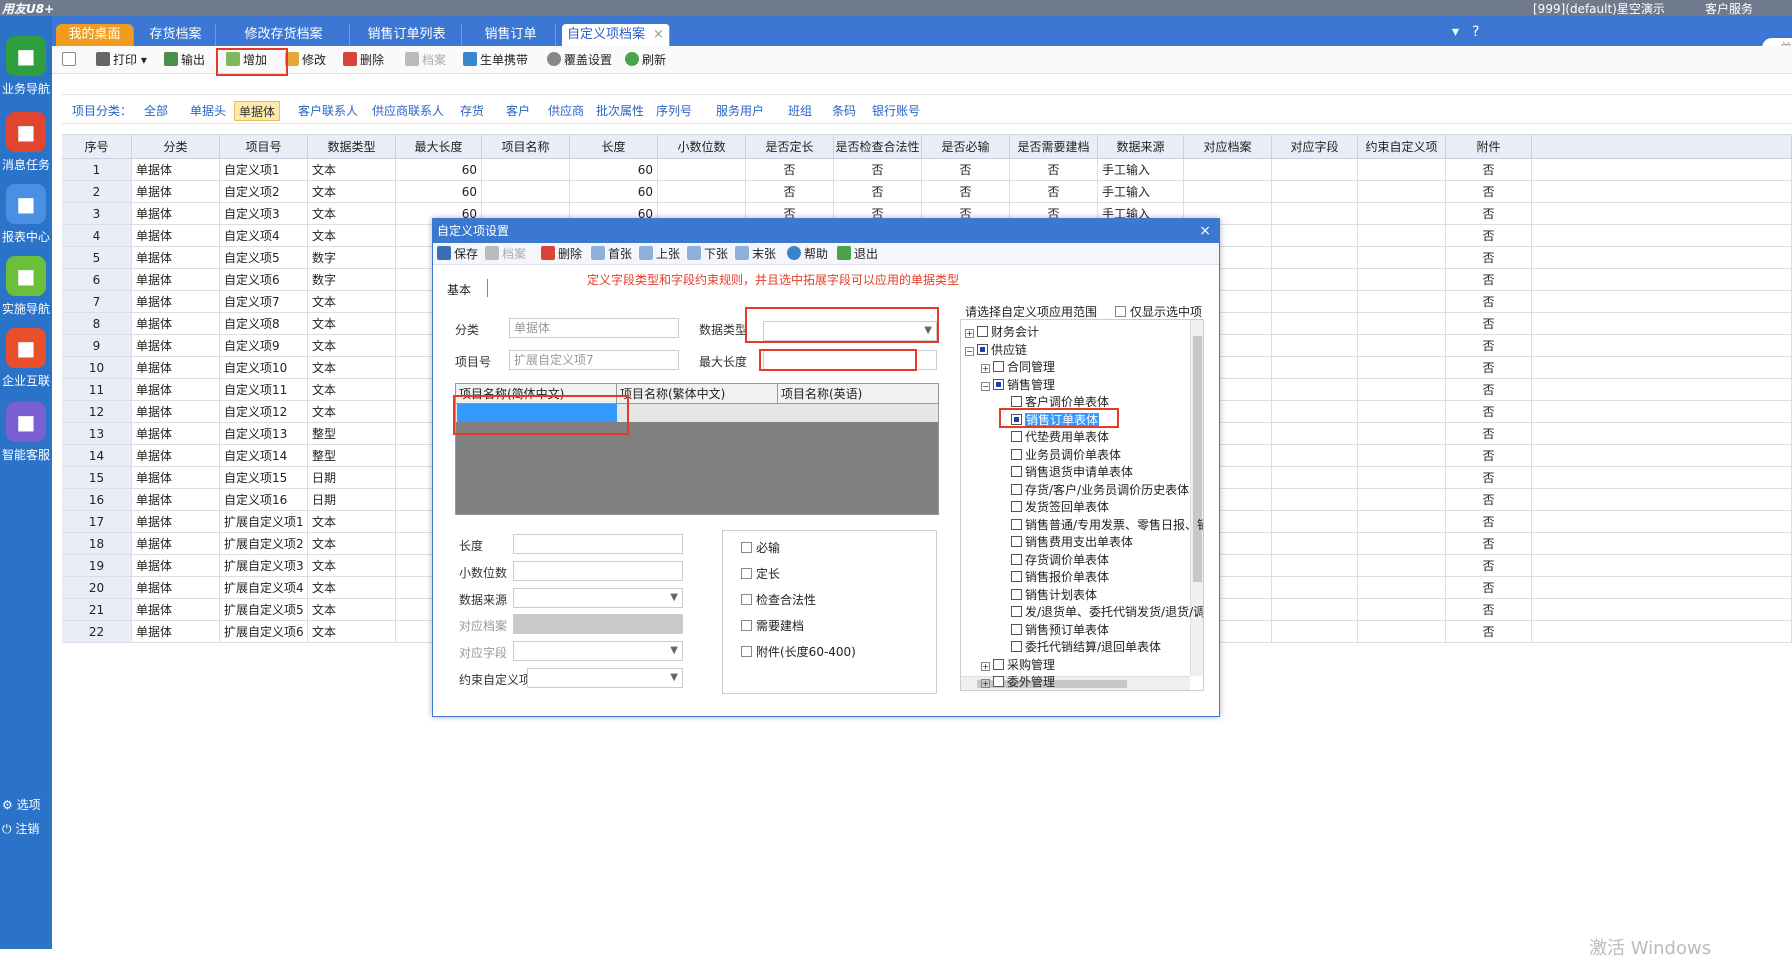  Describe the element at coordinates (264, 170) in the screenshot. I see `table-cell-no: 自定义项1` at that location.